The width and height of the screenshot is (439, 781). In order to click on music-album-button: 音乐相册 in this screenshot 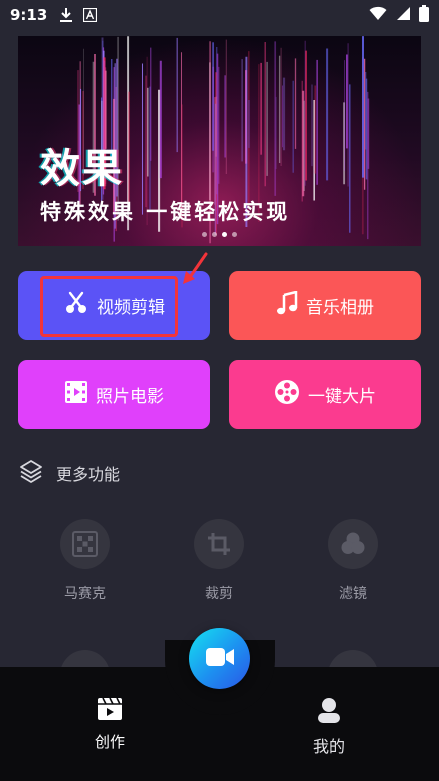, I will do `click(325, 305)`.